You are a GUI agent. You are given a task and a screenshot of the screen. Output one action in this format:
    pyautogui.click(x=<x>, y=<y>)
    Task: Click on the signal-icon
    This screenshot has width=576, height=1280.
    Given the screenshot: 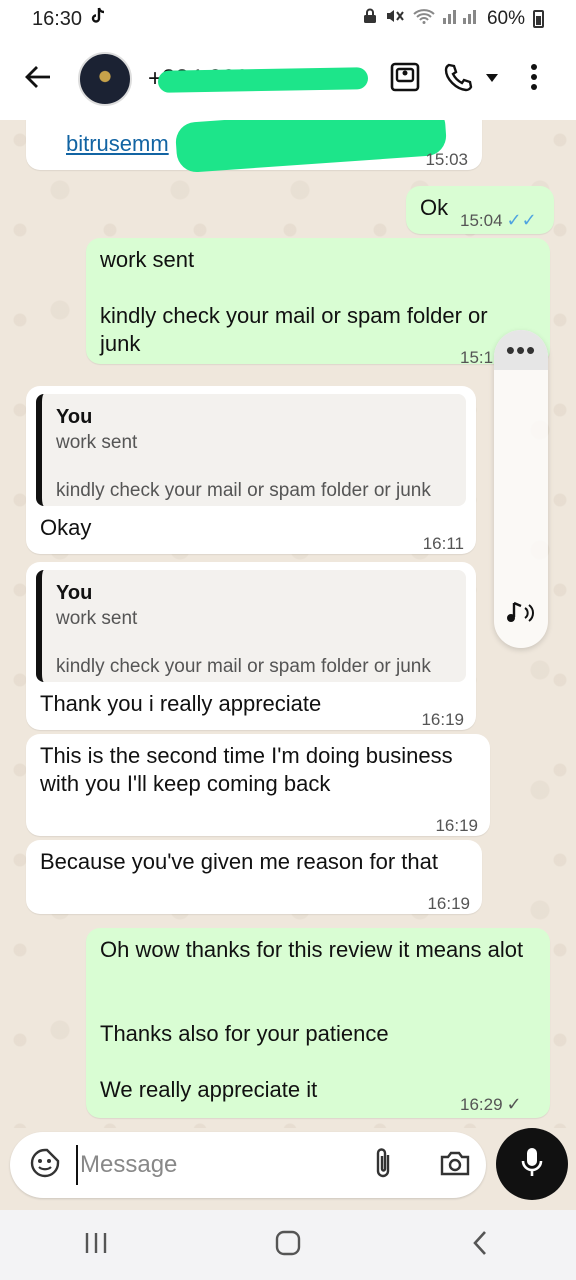 What is the action you would take?
    pyautogui.click(x=460, y=19)
    